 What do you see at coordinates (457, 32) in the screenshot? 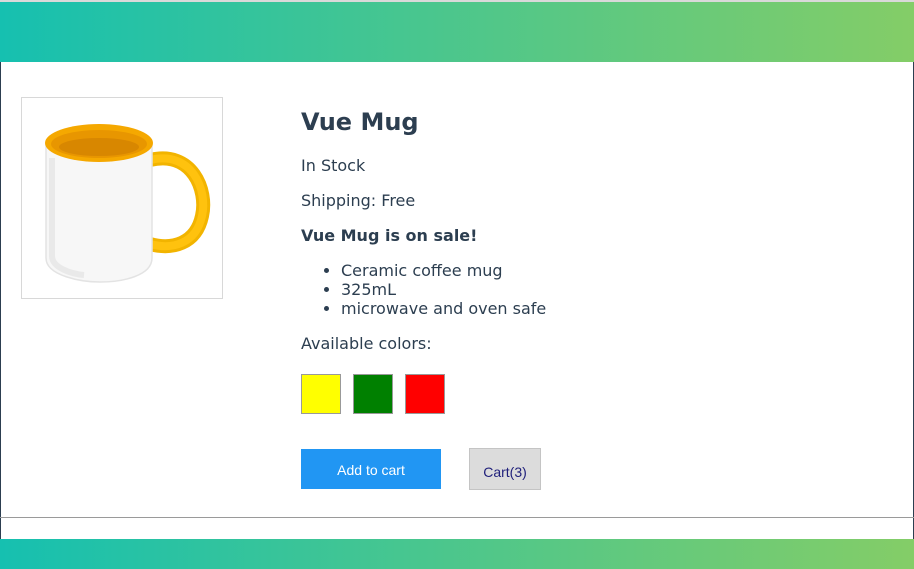
I see `header-bar` at bounding box center [457, 32].